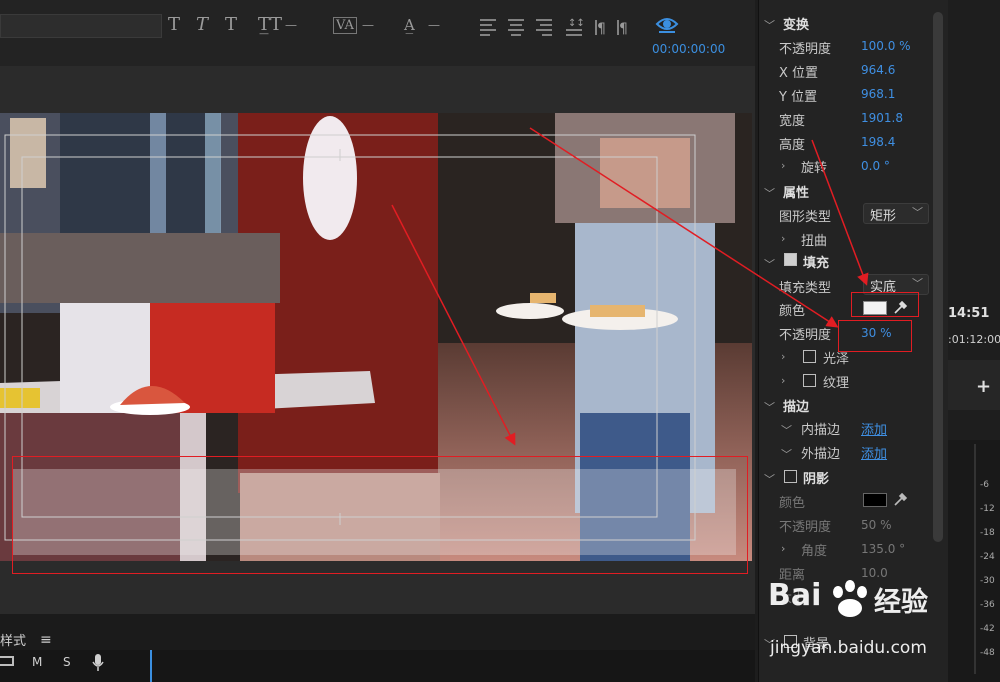 This screenshot has width=1000, height=682. Describe the element at coordinates (67, 662) in the screenshot. I see `solo-button: S` at that location.